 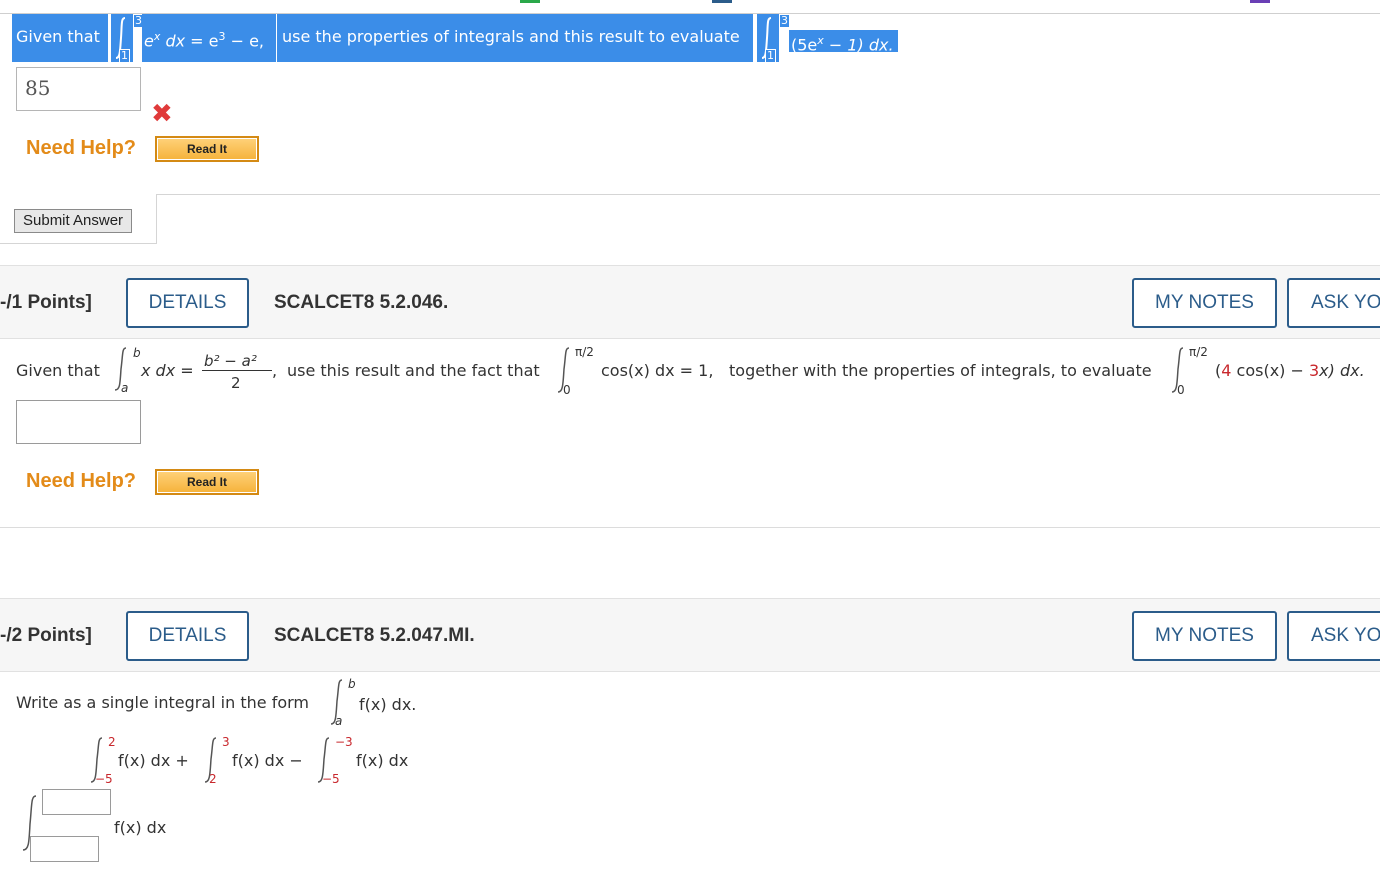 What do you see at coordinates (213, 779) in the screenshot?
I see `integral-lower-limit: 2` at bounding box center [213, 779].